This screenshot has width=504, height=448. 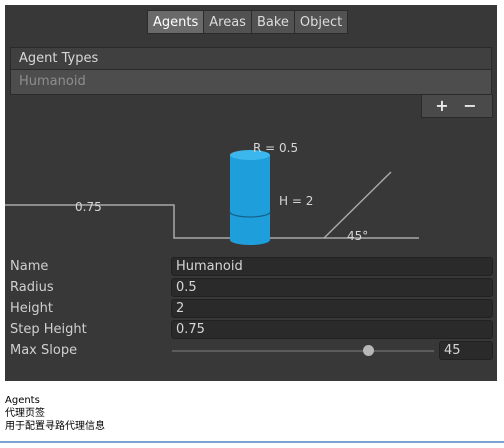 What do you see at coordinates (470, 106) in the screenshot?
I see `remove-agent-button: −` at bounding box center [470, 106].